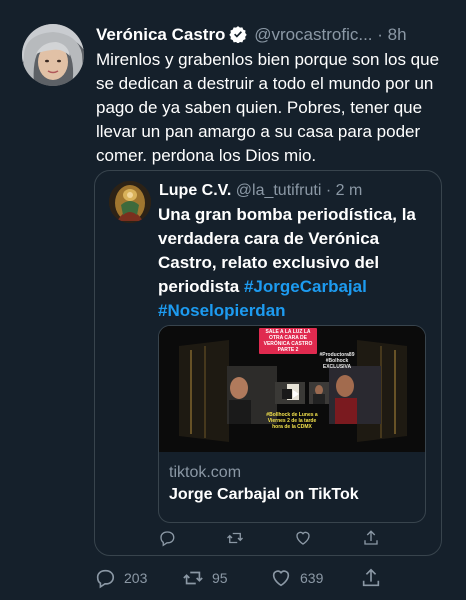  Describe the element at coordinates (220, 578) in the screenshot. I see `retweet-count: 95` at that location.